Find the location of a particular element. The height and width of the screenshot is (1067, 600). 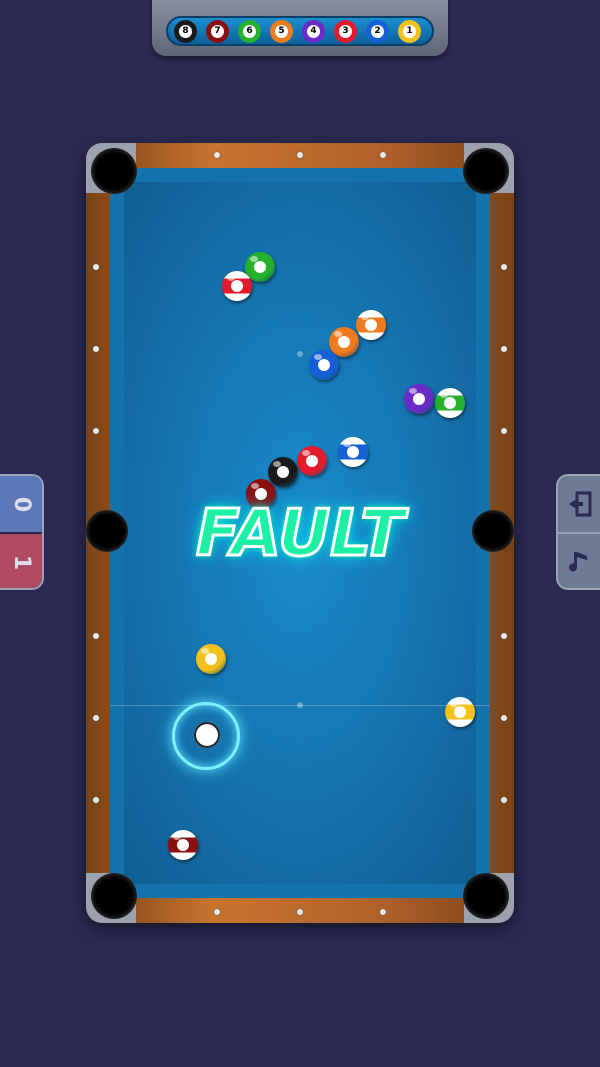

tray-ball-7: 7 is located at coordinates (217, 31).